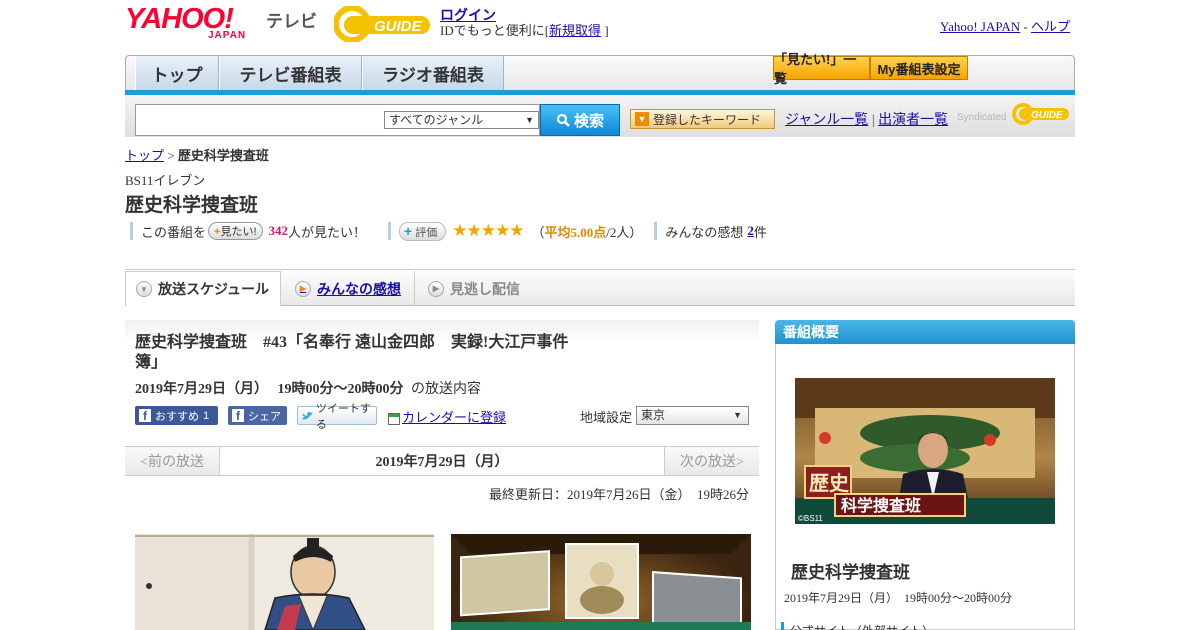 This screenshot has width=1200, height=630. What do you see at coordinates (223, 155) in the screenshot?
I see `breadcrumb-current: 歴史科学捜査班` at bounding box center [223, 155].